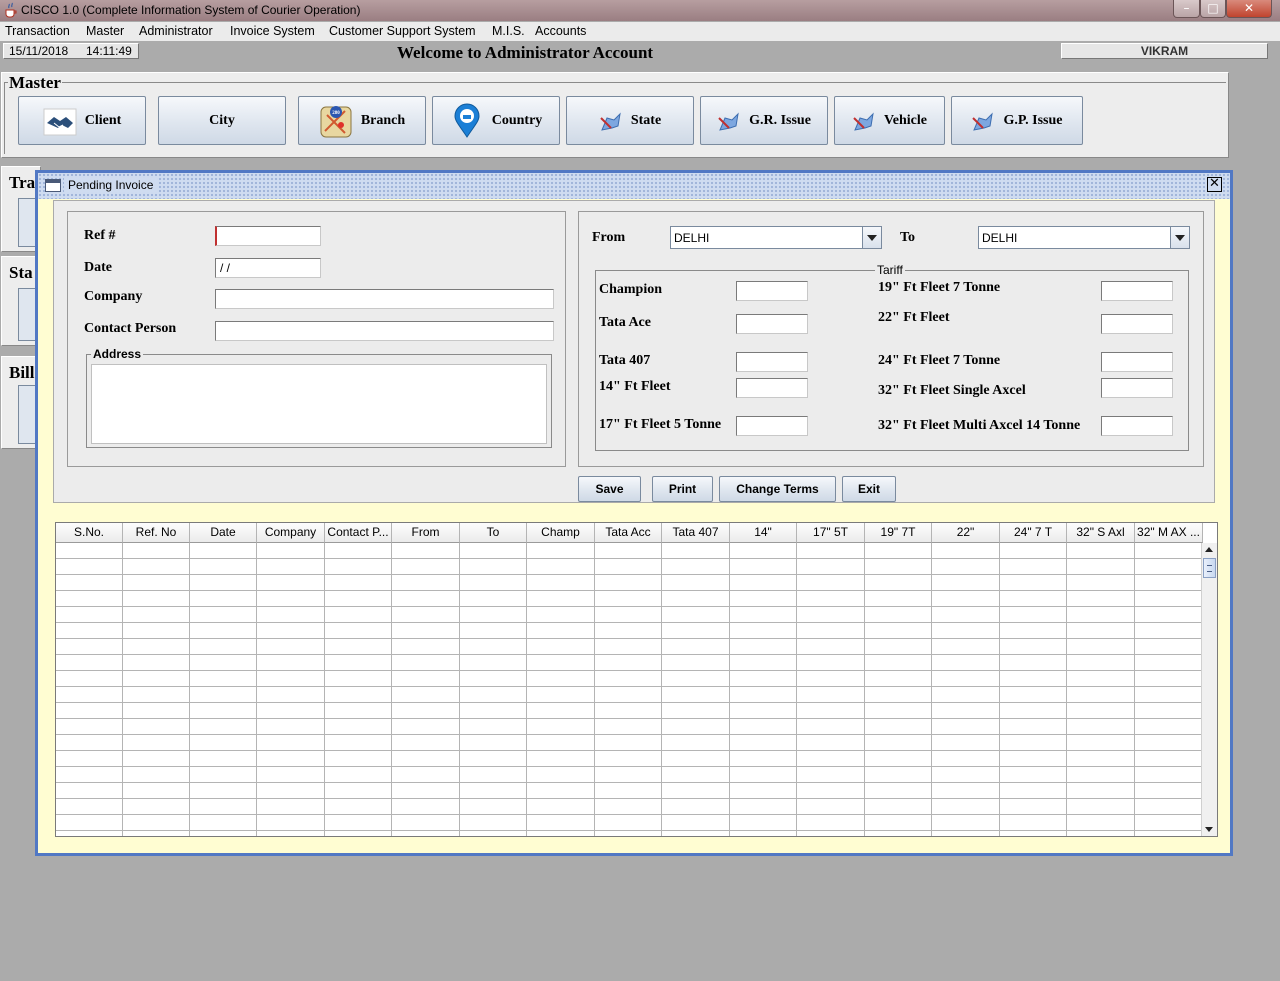  Describe the element at coordinates (89, 533) in the screenshot. I see `column-header: S.No.` at that location.